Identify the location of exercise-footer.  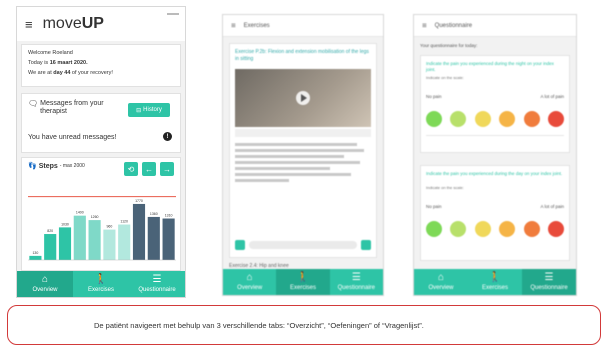
(303, 245).